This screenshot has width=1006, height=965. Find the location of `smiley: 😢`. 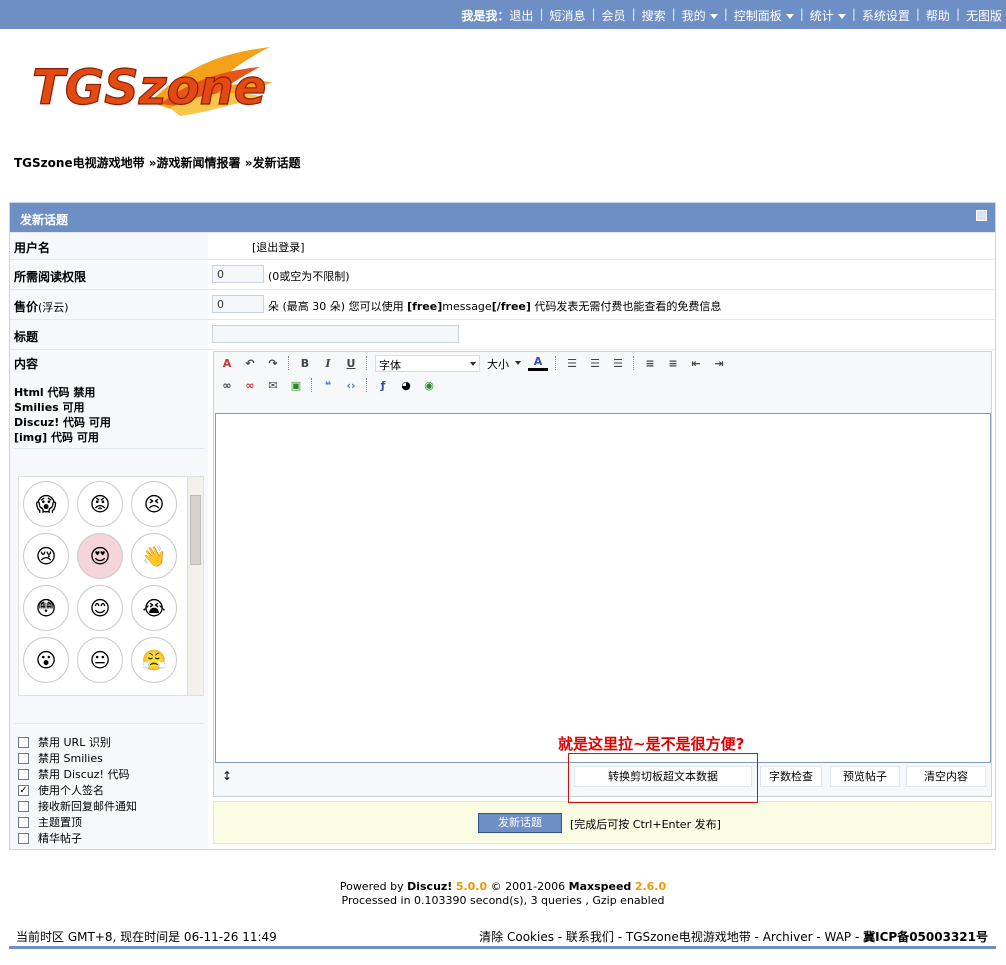

smiley: 😢 is located at coordinates (46, 556).